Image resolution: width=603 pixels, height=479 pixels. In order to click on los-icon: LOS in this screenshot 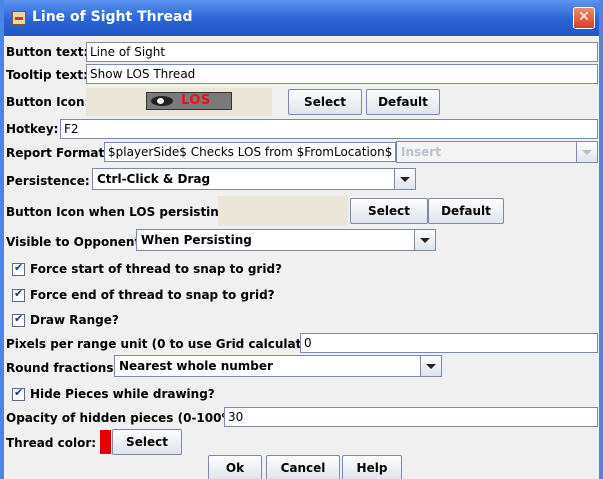, I will do `click(189, 101)`.